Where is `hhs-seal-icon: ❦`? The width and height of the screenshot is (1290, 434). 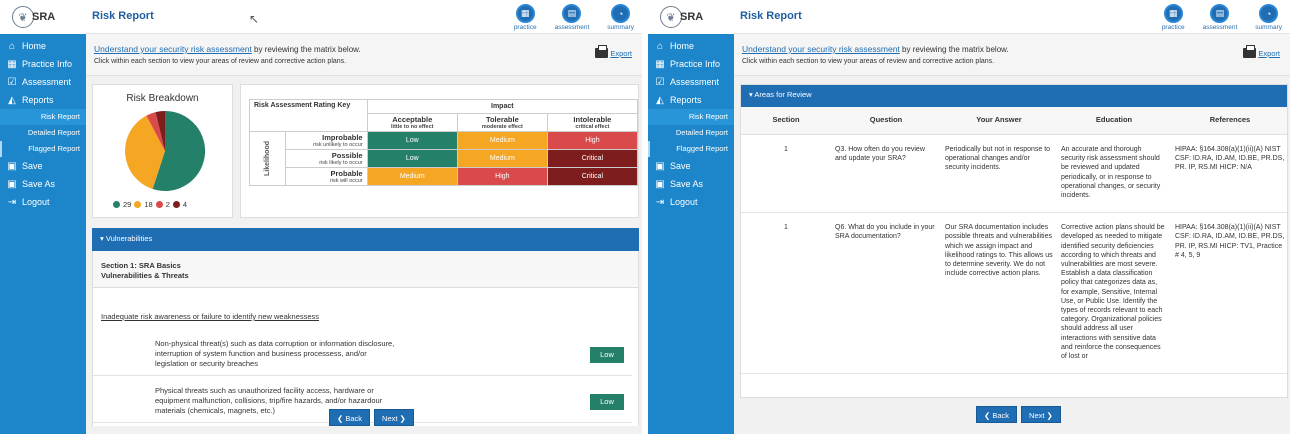
hhs-seal-icon: ❦ is located at coordinates (23, 17).